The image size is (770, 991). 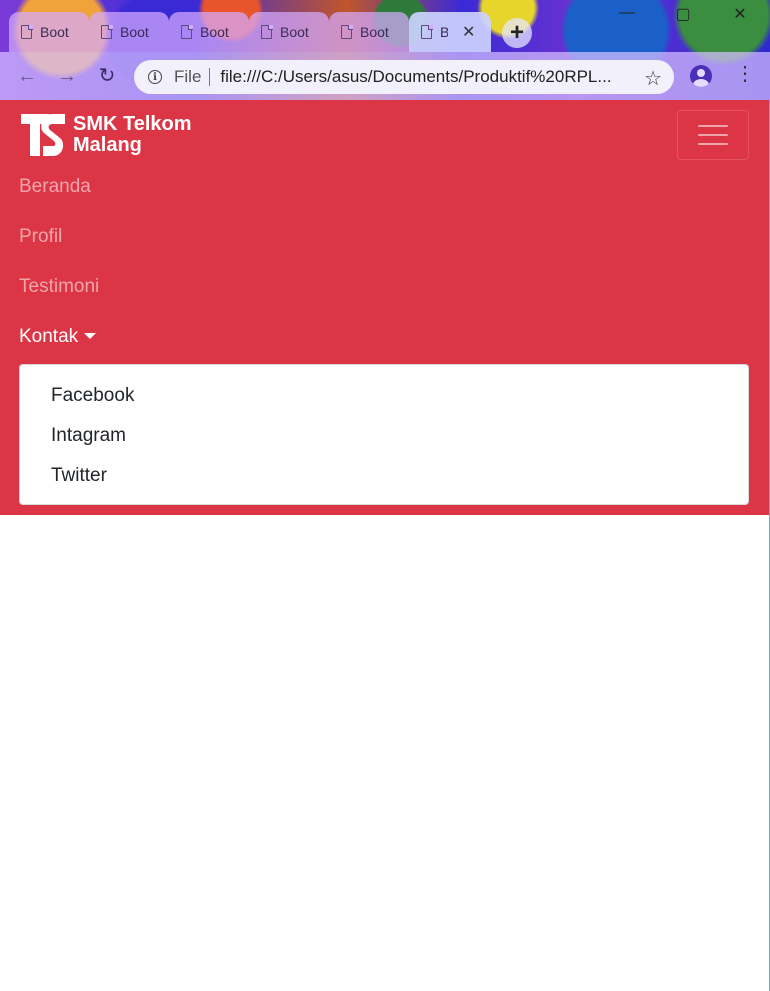 I want to click on dropdown-item-facebook: Facebook, so click(x=92, y=396).